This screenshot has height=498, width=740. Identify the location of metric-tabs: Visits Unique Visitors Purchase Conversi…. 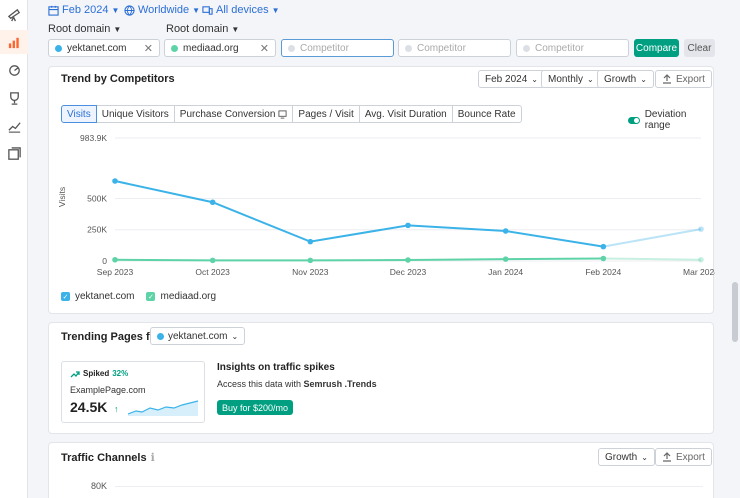
(291, 114).